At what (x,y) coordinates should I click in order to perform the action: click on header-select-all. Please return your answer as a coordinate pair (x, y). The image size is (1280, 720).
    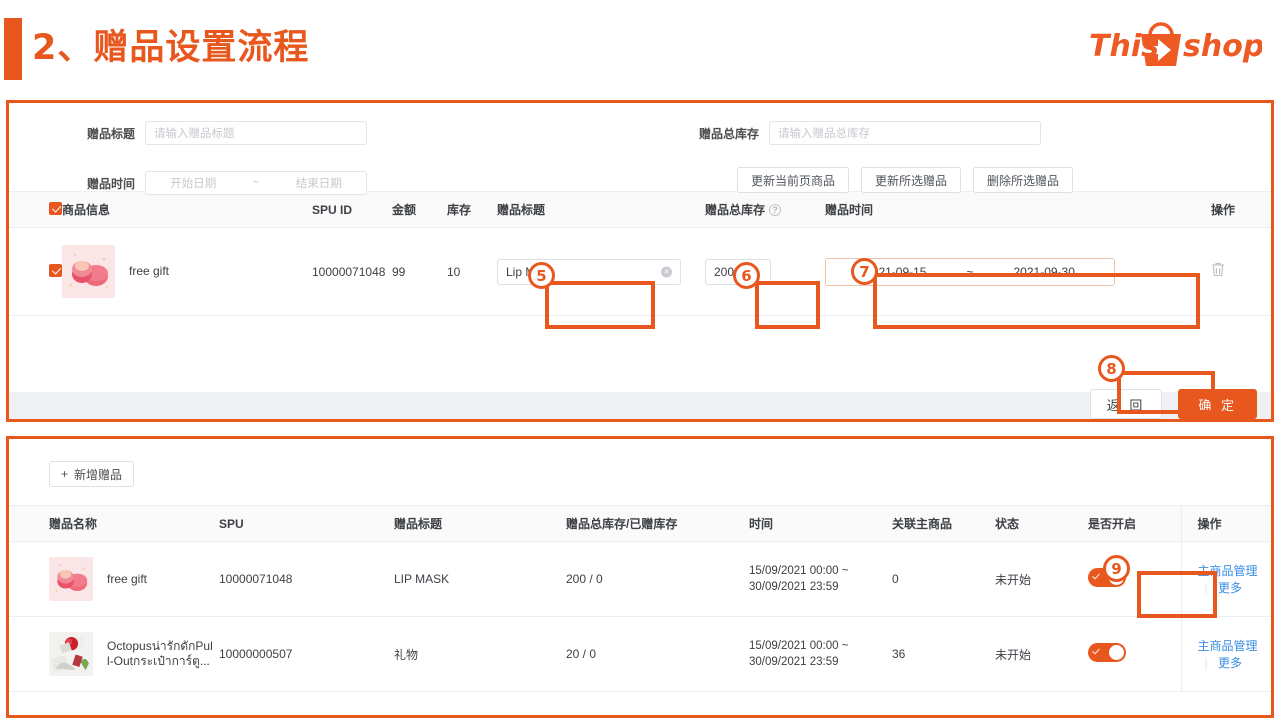
    Looking at the image, I should click on (35, 210).